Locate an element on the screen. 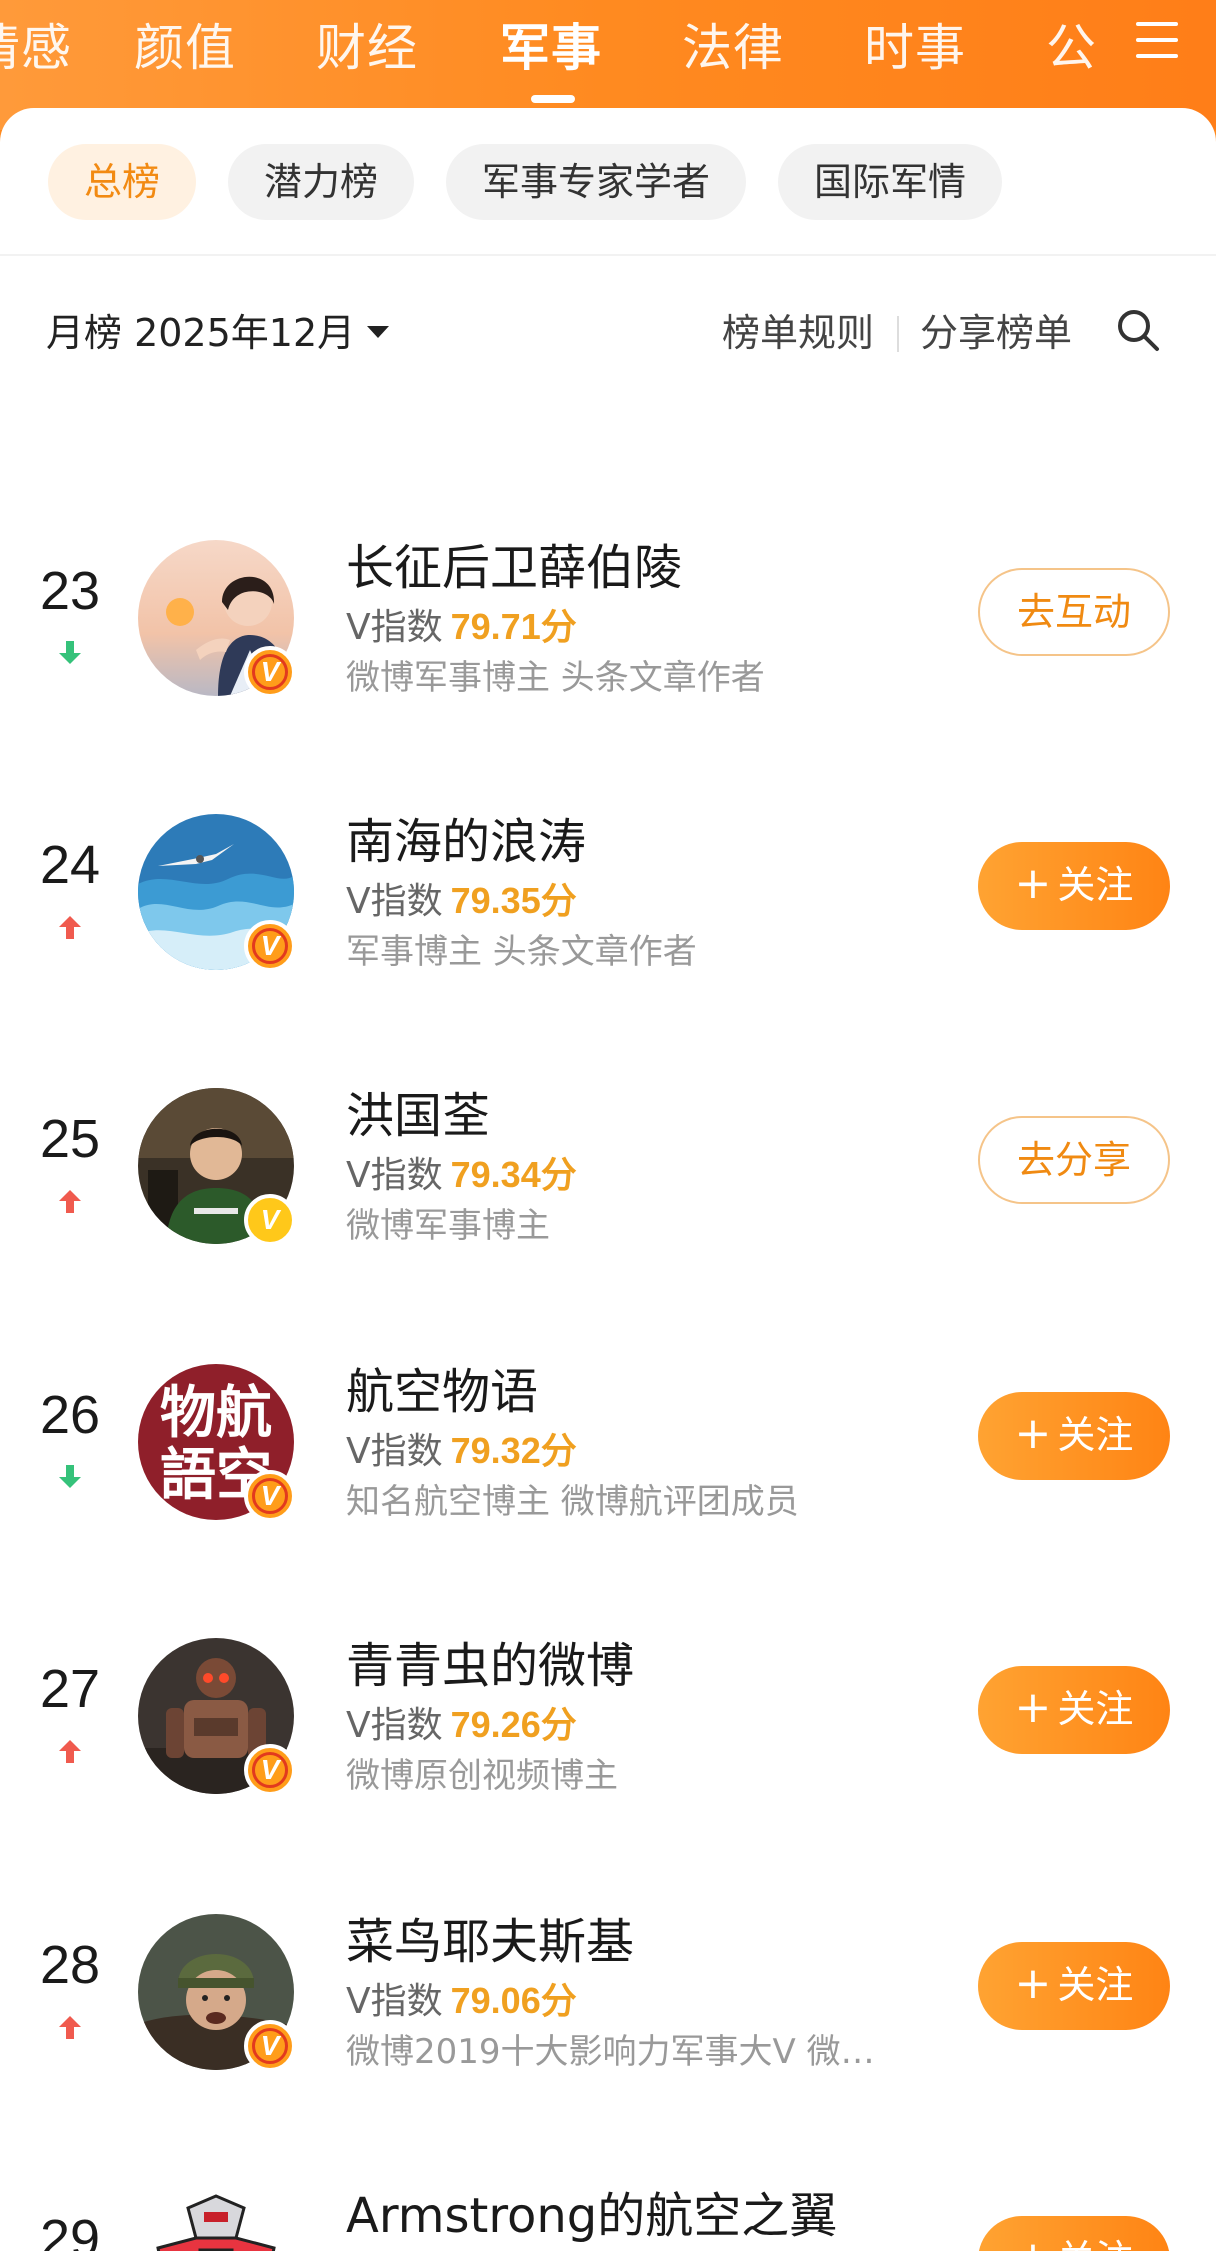 The width and height of the screenshot is (1216, 2251). v-index-value: 79.26分 is located at coordinates (513, 1724).